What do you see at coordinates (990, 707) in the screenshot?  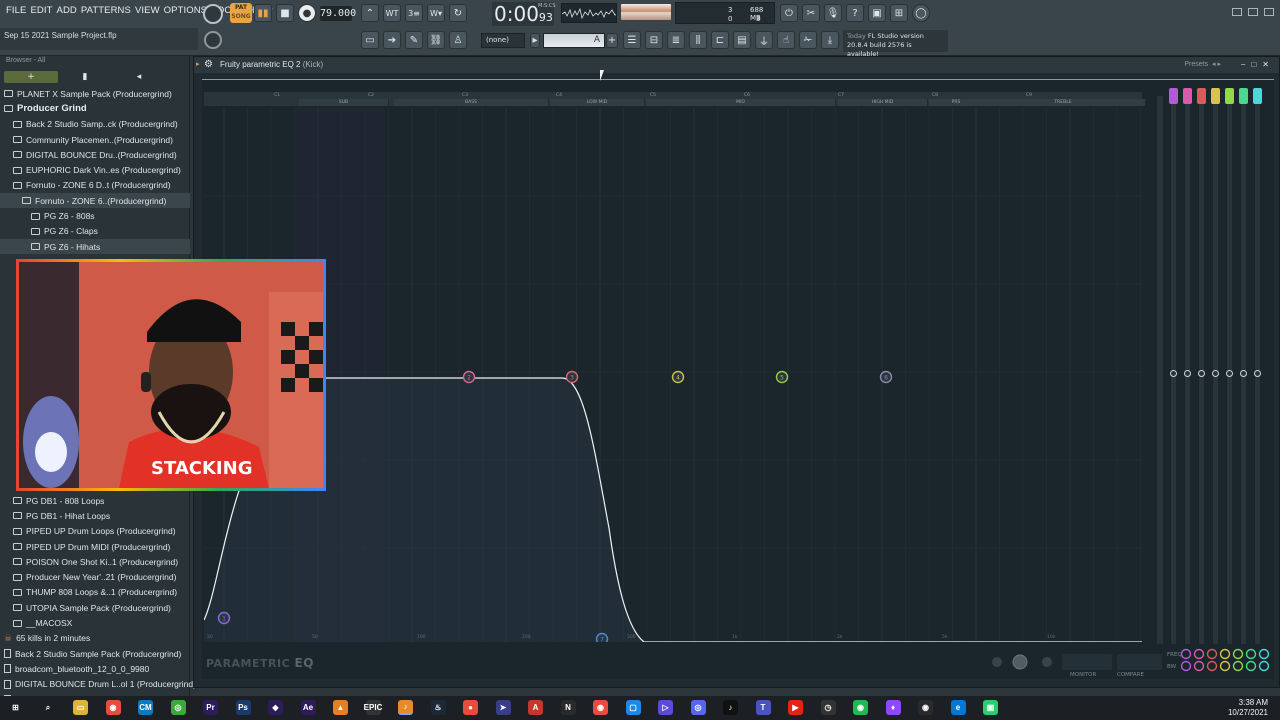 I see `taskbar-app-green-icon: ▣` at bounding box center [990, 707].